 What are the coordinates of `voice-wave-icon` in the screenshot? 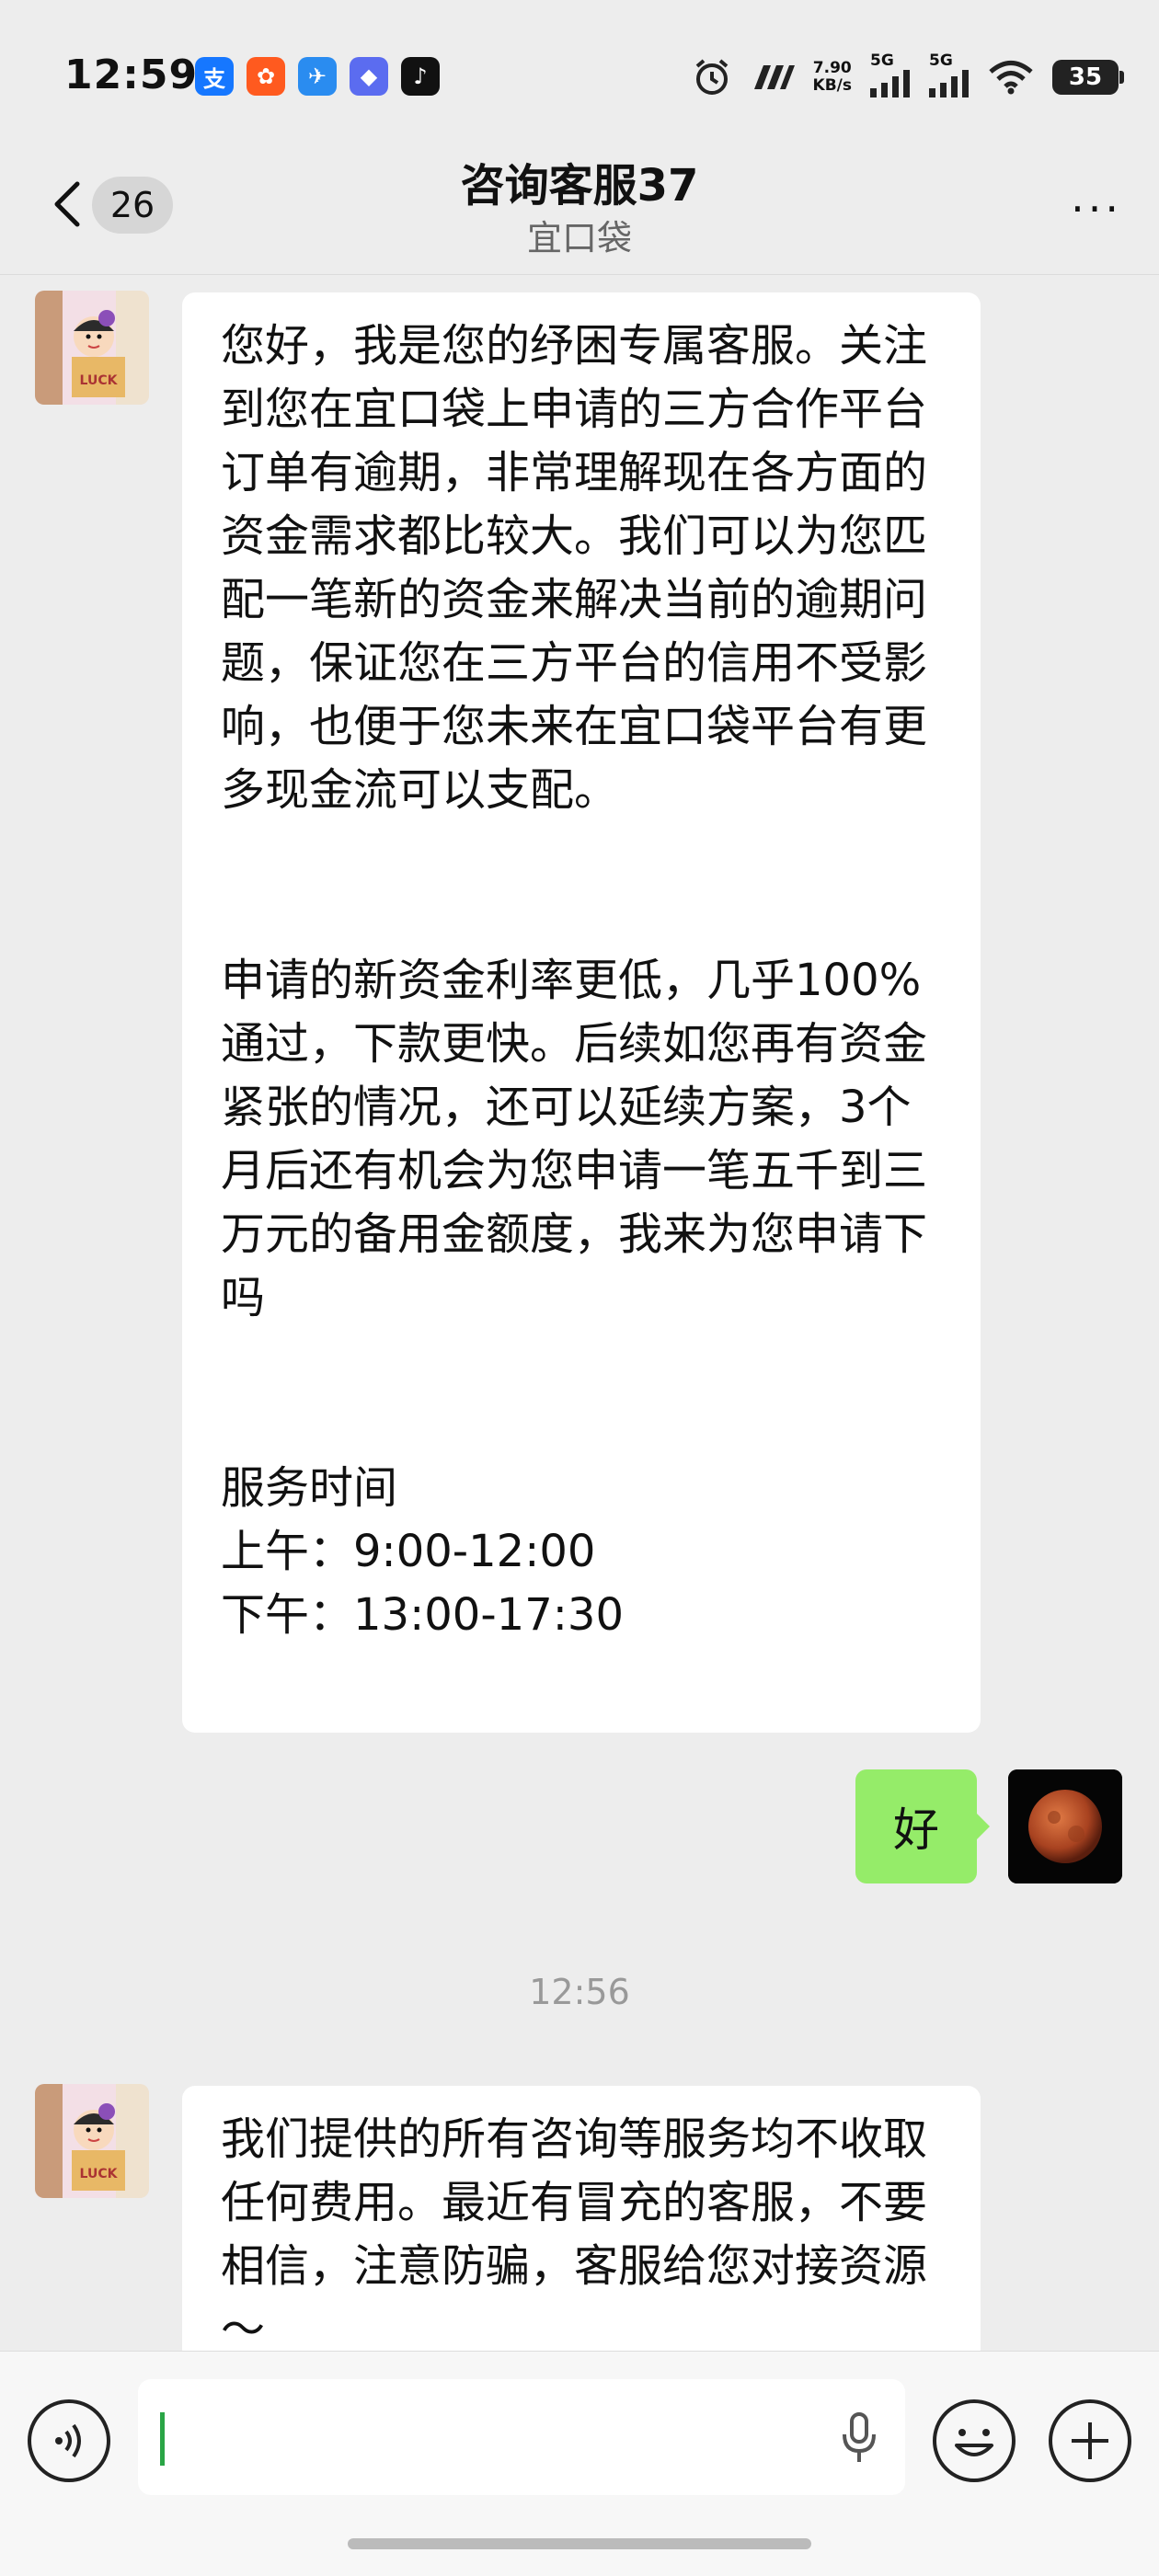 It's located at (68, 2440).